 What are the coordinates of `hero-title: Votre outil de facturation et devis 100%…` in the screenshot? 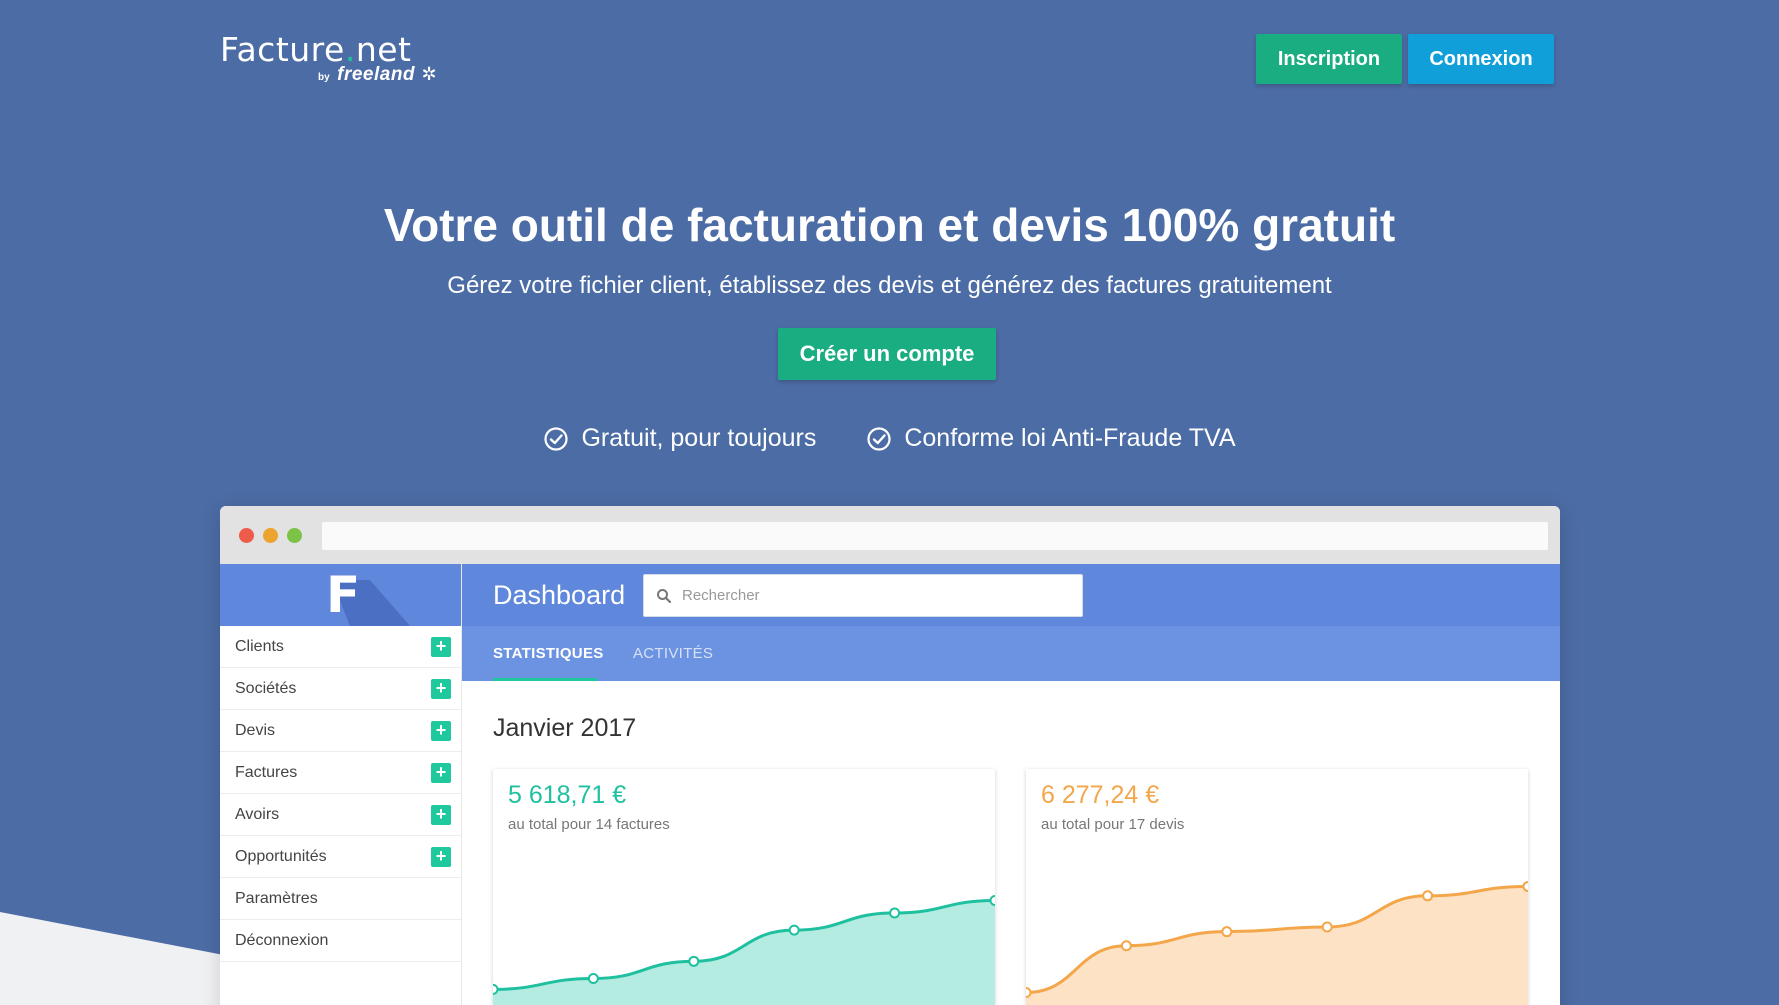 It's located at (889, 225).